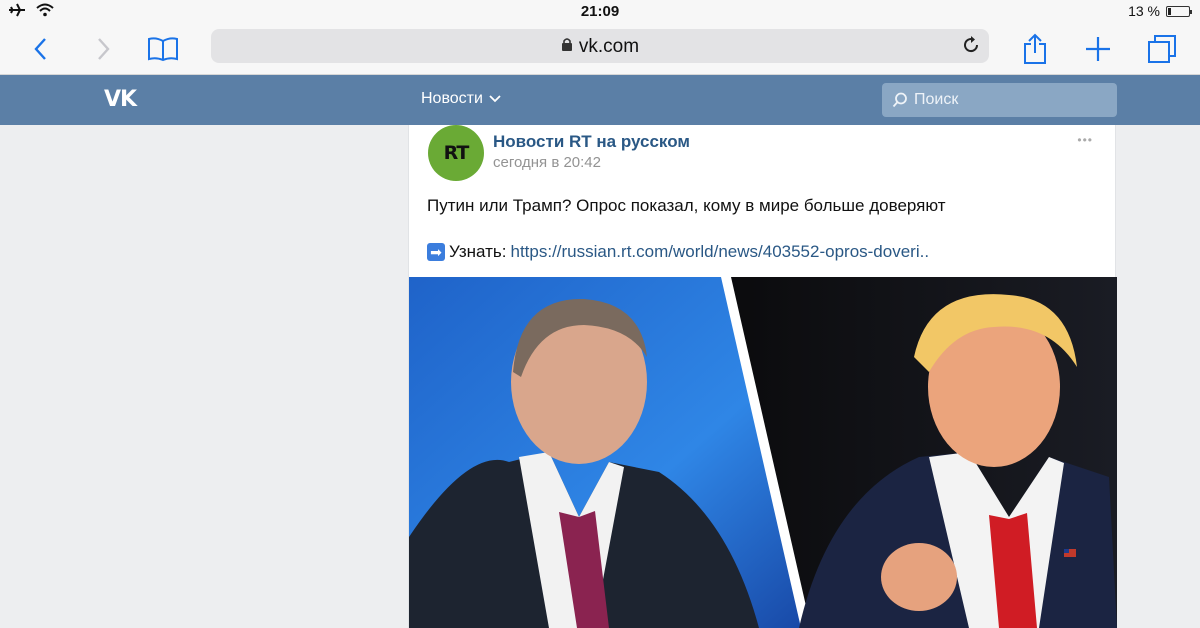  I want to click on search-icon, so click(899, 100).